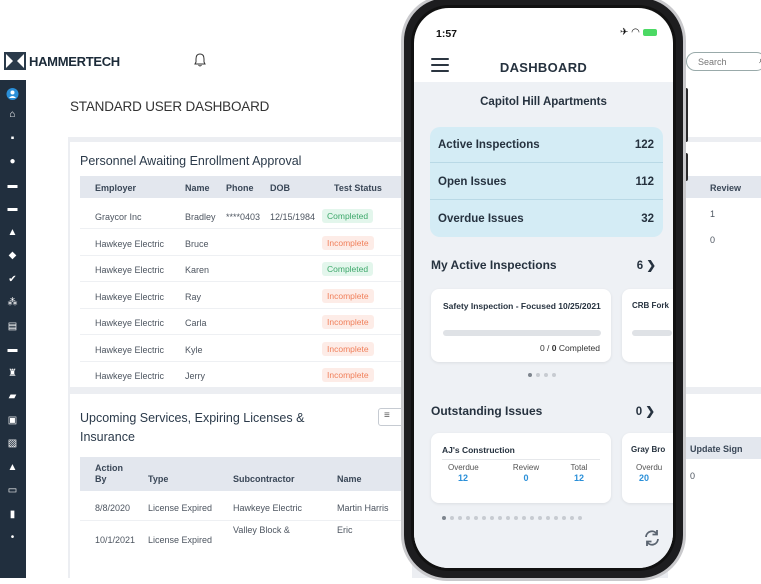 The width and height of the screenshot is (761, 584). I want to click on stat-label: Overdue Issues, so click(481, 219).